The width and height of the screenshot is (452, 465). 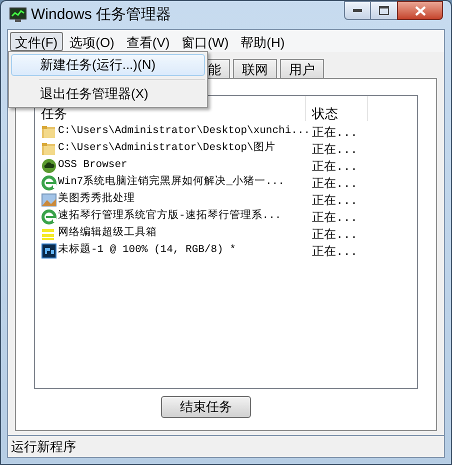 I want to click on menu-item: 查看(V), so click(x=148, y=41).